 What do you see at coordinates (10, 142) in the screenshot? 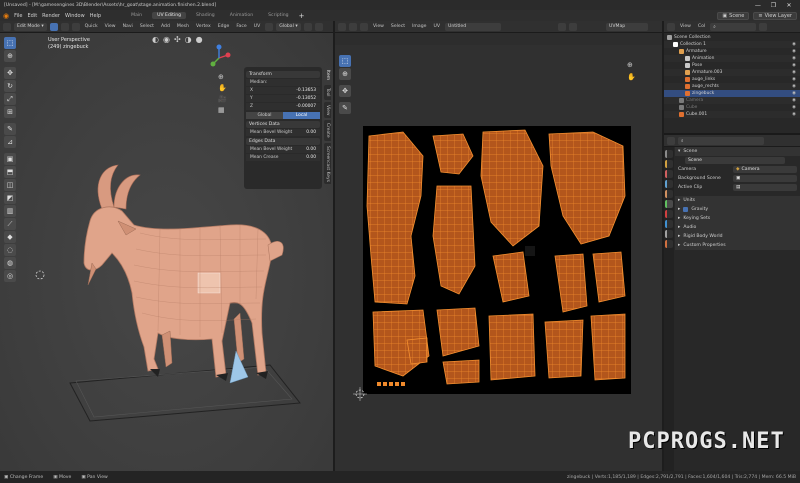
I see `measure-tool: ⊿` at bounding box center [10, 142].